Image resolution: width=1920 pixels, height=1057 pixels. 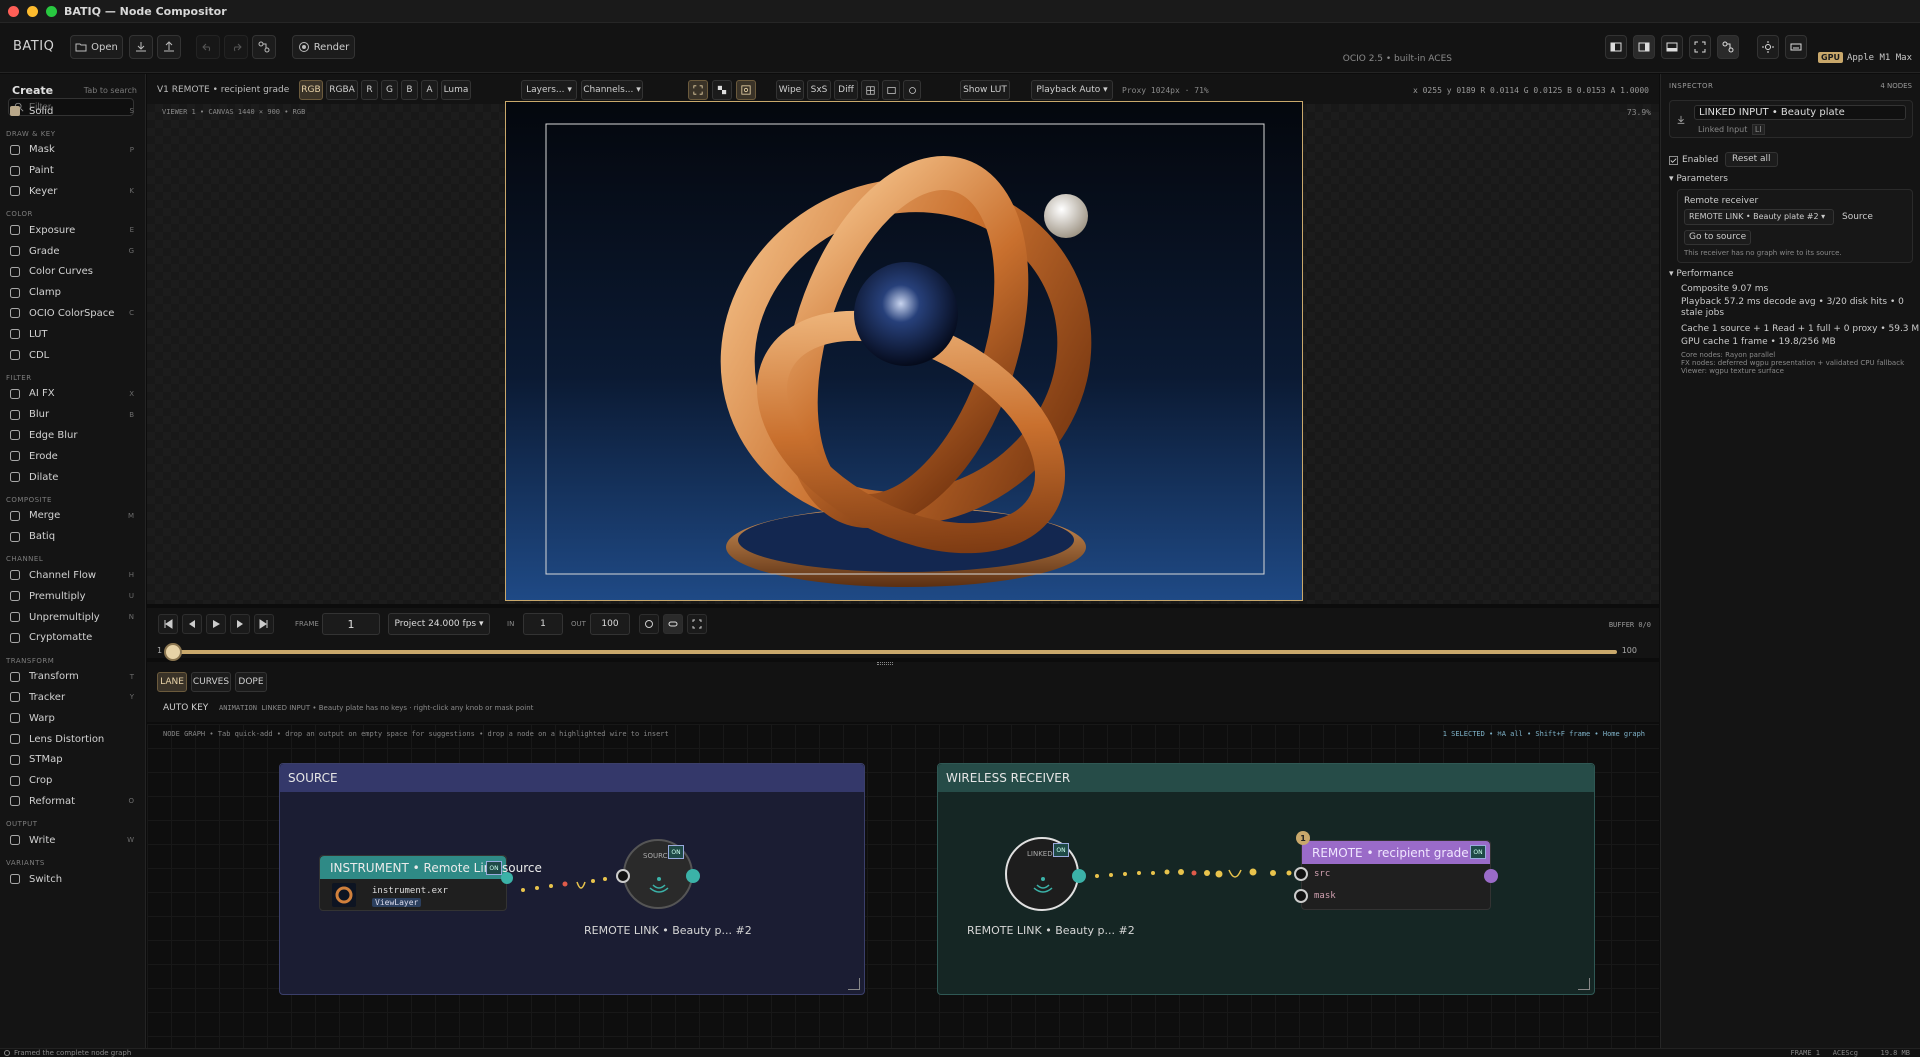 I want to click on step-back-button, so click(x=192, y=624).